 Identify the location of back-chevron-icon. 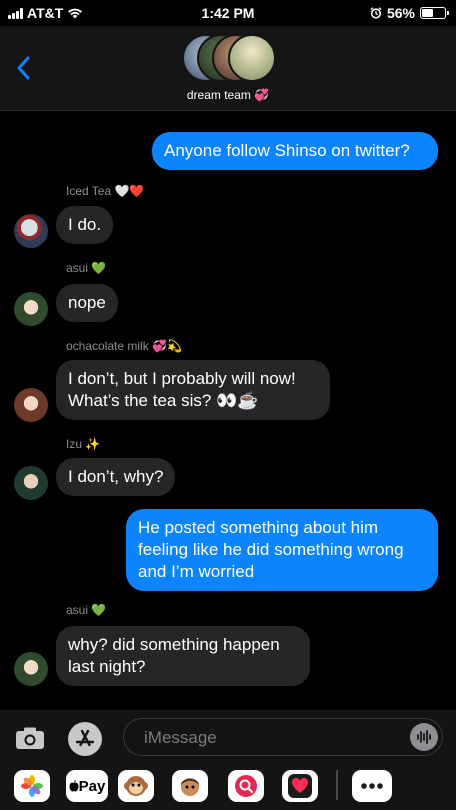
(23, 68).